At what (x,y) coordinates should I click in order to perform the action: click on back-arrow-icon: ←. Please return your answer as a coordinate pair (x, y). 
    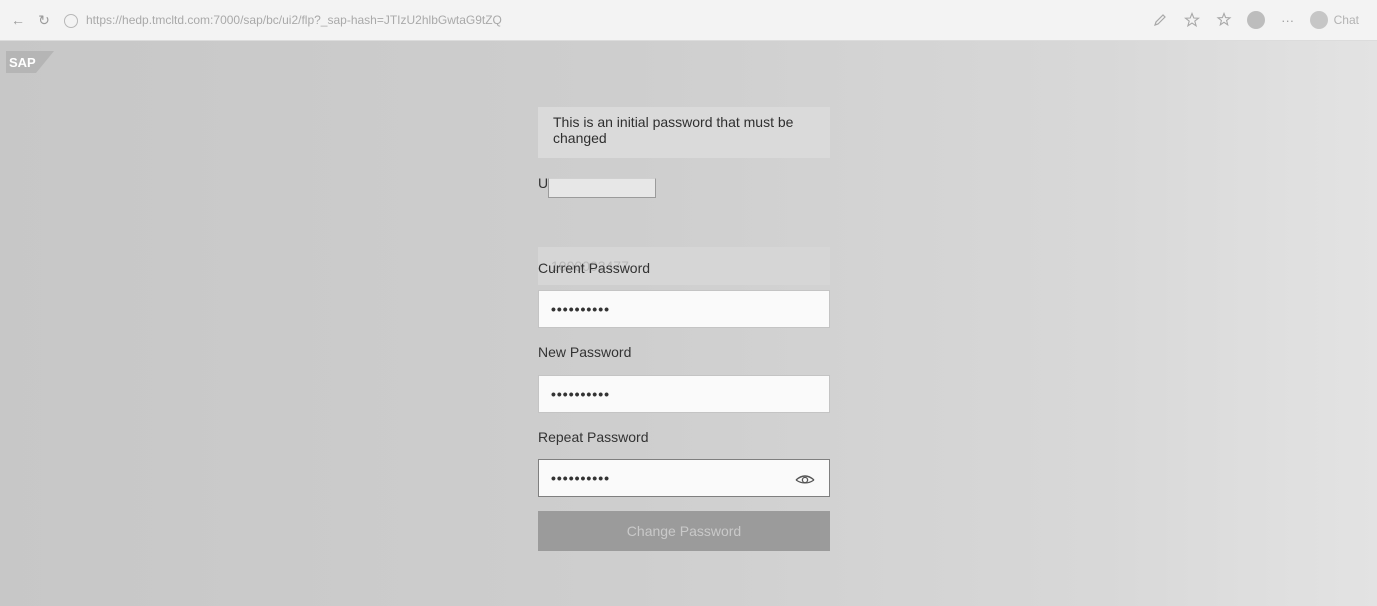
    Looking at the image, I should click on (18, 20).